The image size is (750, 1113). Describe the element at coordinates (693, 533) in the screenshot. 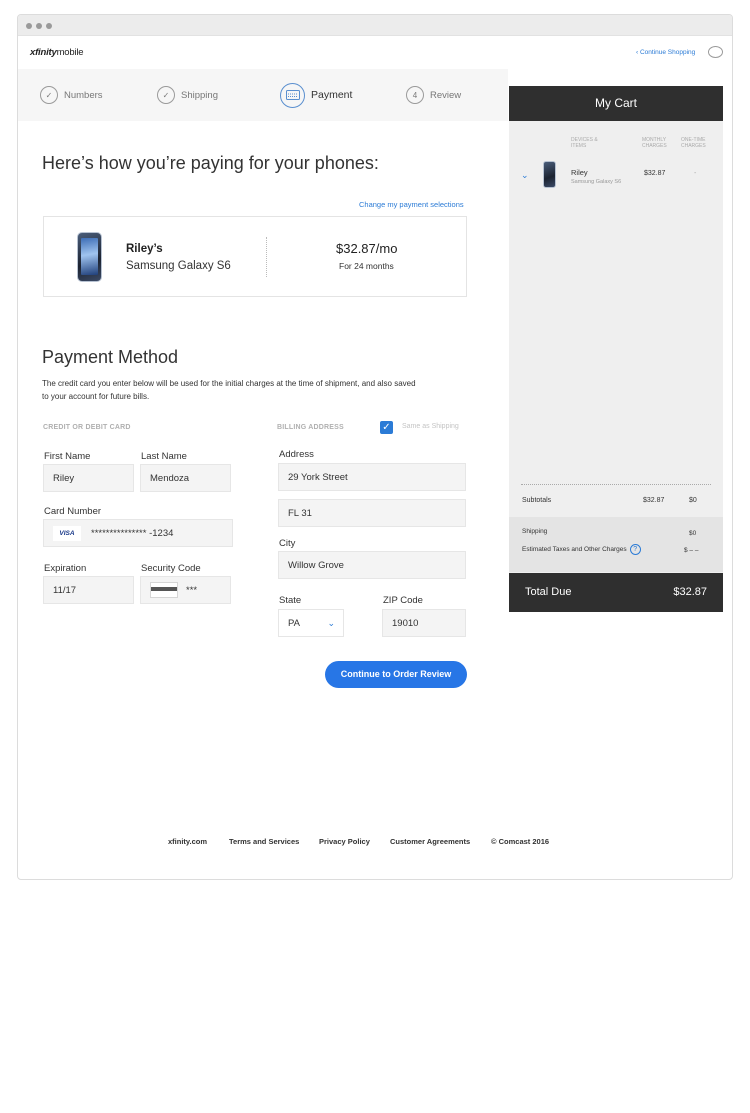

I see `shipping-value: $0` at that location.